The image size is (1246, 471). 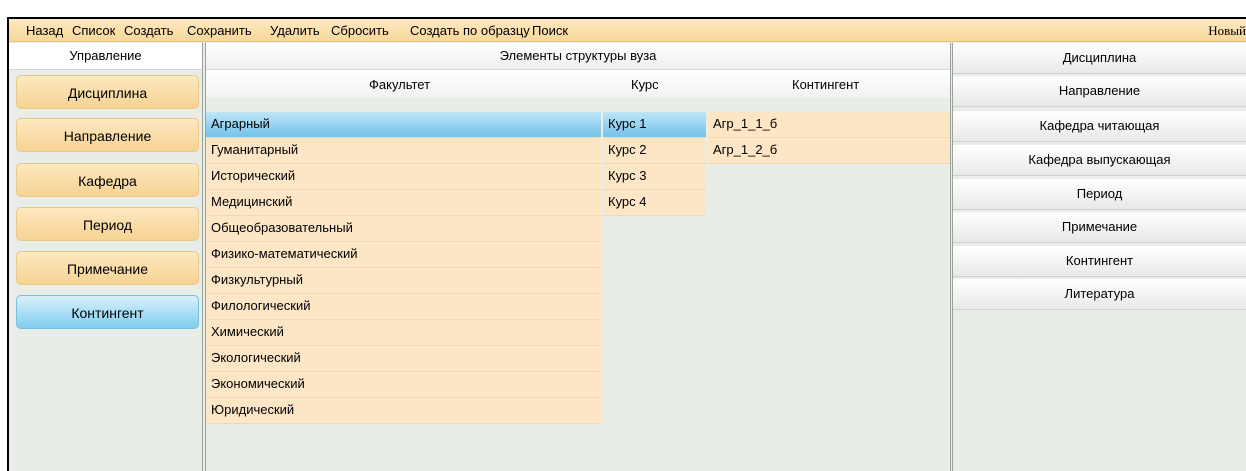 I want to click on faculty-item: Филологический, so click(x=403, y=307).